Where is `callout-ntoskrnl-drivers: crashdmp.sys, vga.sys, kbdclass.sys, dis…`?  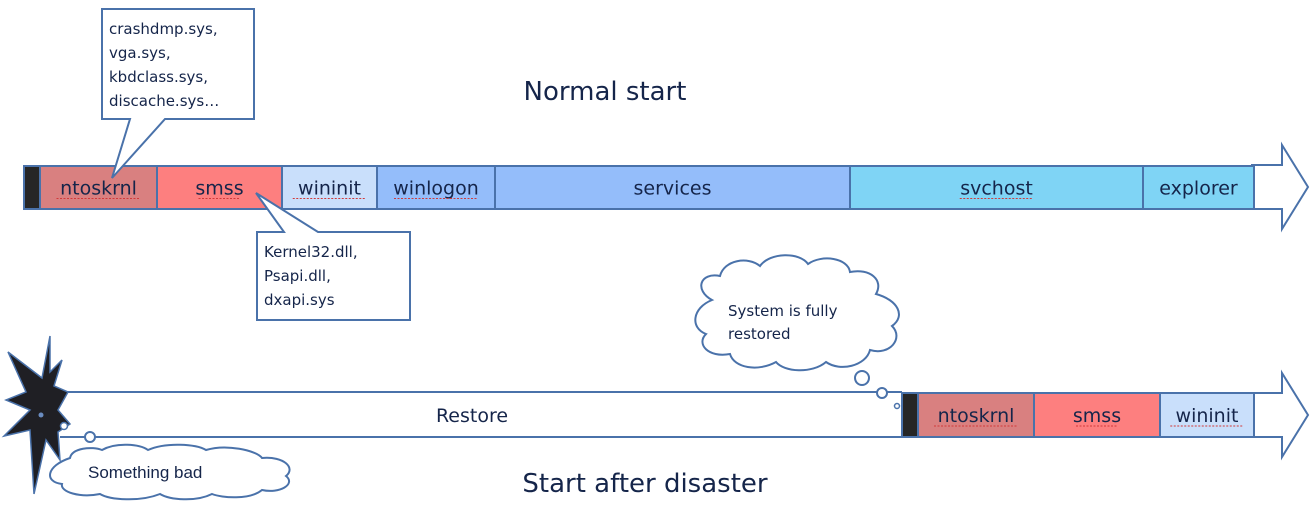 callout-ntoskrnl-drivers: crashdmp.sys, vga.sys, kbdclass.sys, dis… is located at coordinates (178, 93).